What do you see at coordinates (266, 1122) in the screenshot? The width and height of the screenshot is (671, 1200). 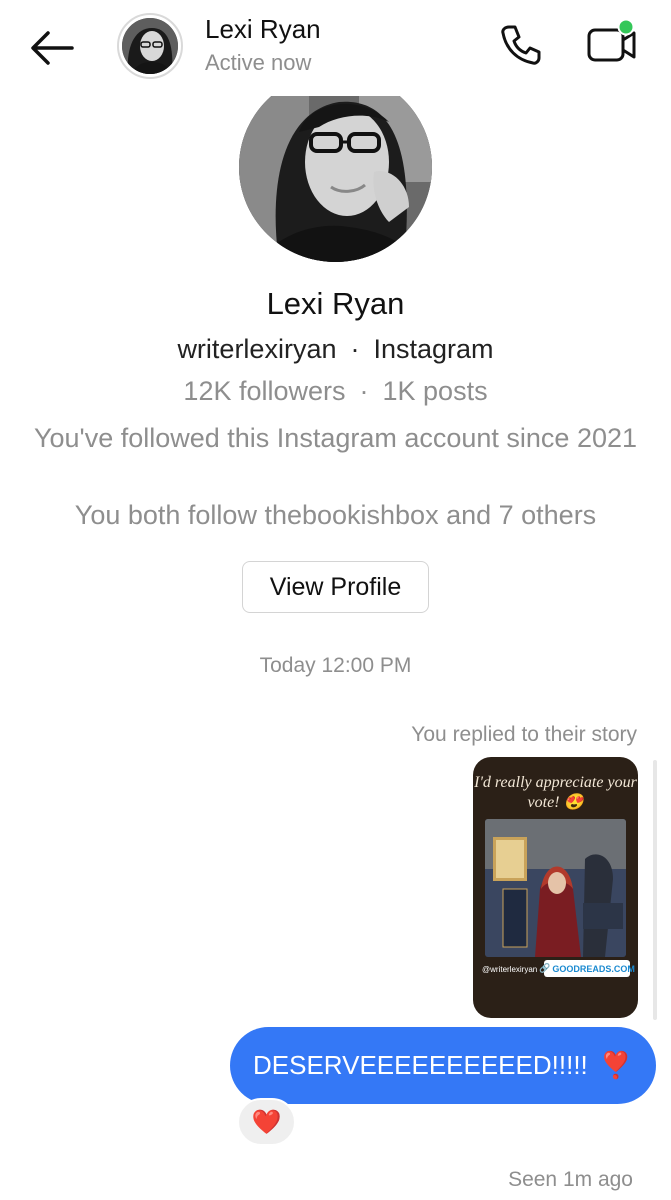 I see `heart-reaction: ❤️` at bounding box center [266, 1122].